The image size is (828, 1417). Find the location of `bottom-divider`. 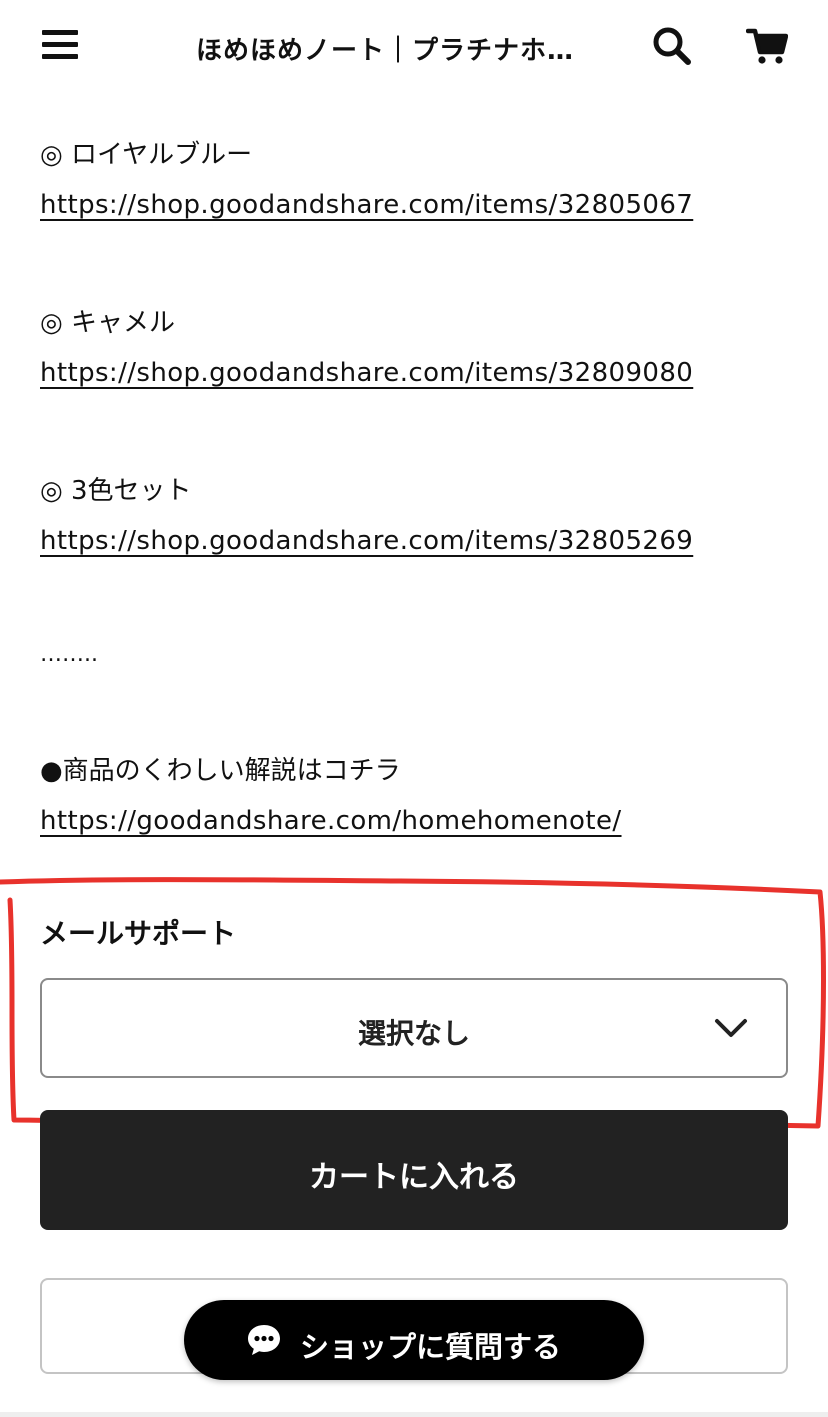

bottom-divider is located at coordinates (414, 1414).